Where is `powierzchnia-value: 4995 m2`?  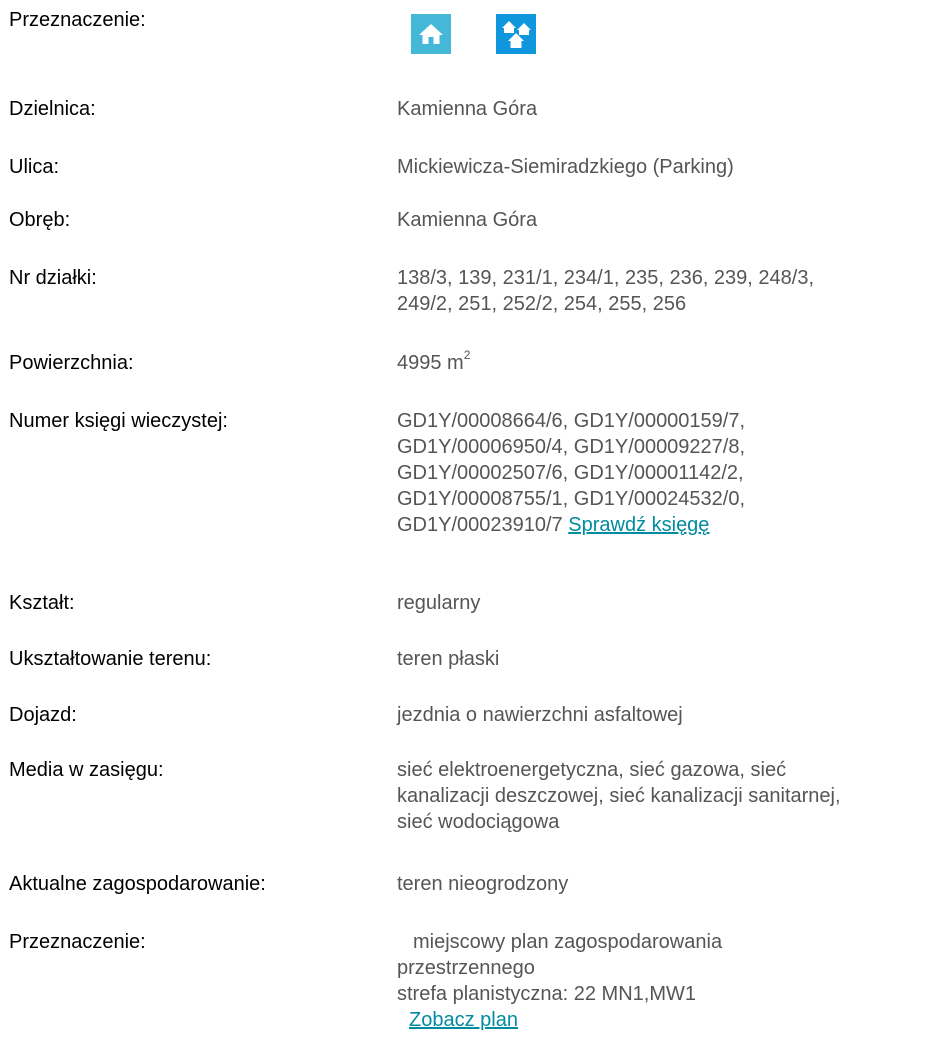 powierzchnia-value: 4995 m2 is located at coordinates (657, 362).